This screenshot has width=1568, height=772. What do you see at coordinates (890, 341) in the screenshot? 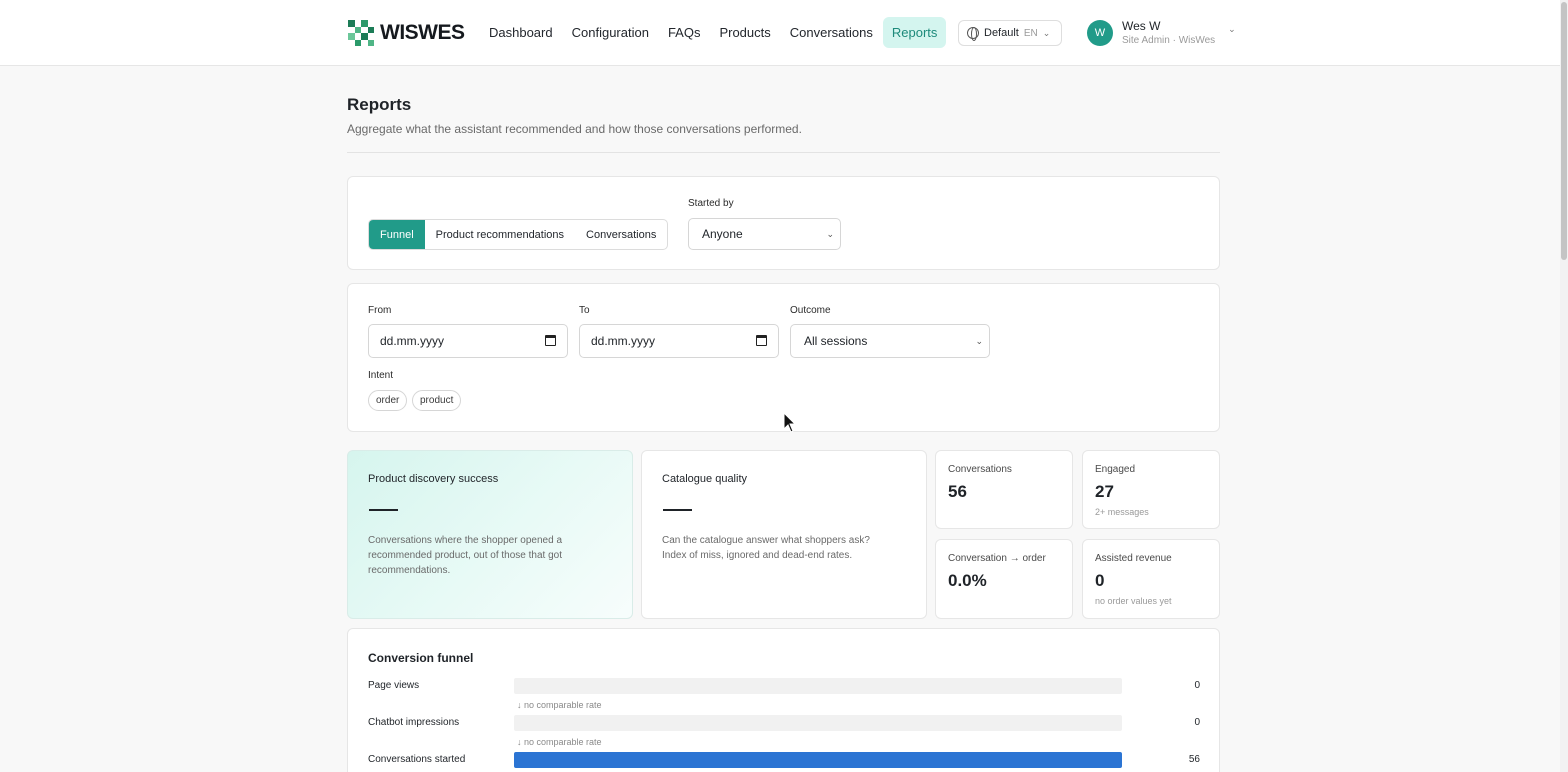
I see `outcome-select: All sessions ⌄` at bounding box center [890, 341].